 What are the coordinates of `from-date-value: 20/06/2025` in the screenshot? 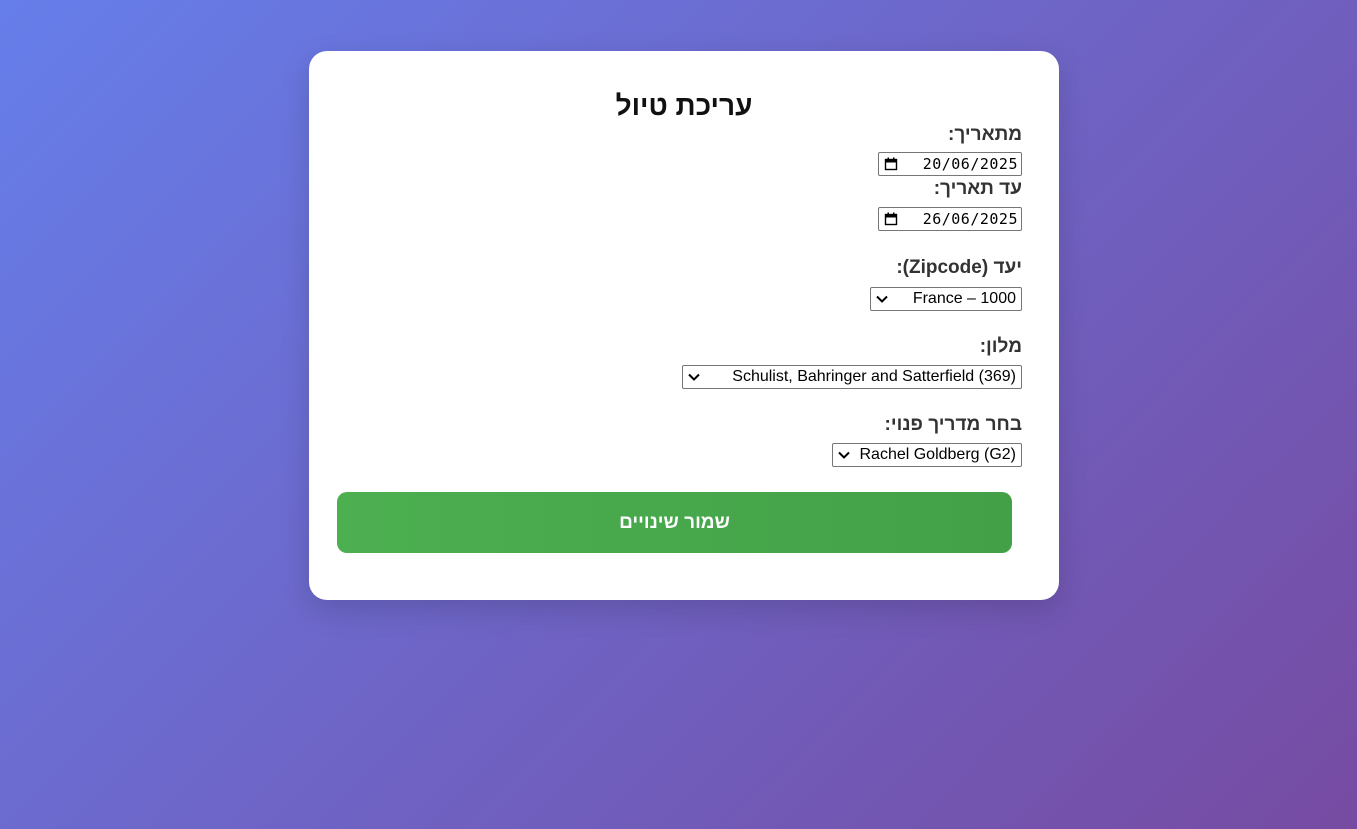 It's located at (970, 164).